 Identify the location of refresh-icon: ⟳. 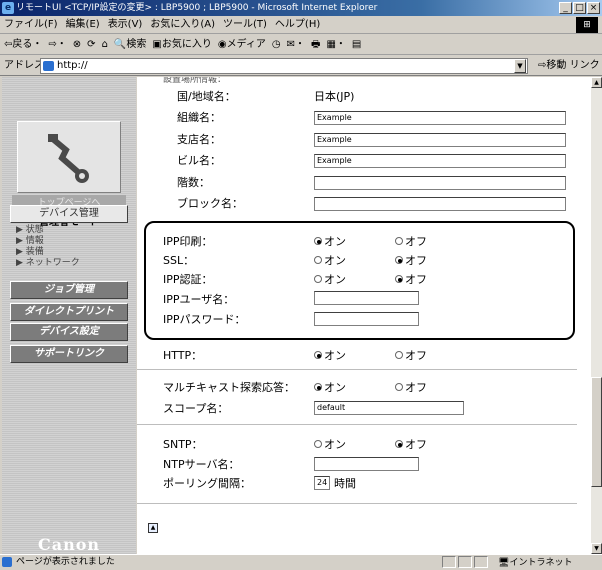
(91, 44).